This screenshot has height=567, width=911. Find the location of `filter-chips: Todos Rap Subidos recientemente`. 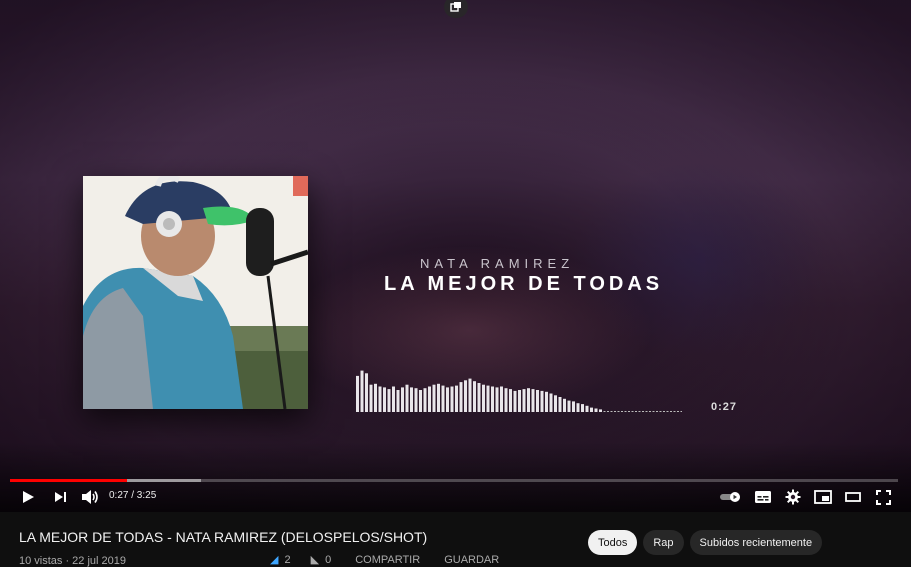

filter-chips: Todos Rap Subidos recientemente is located at coordinates (705, 542).